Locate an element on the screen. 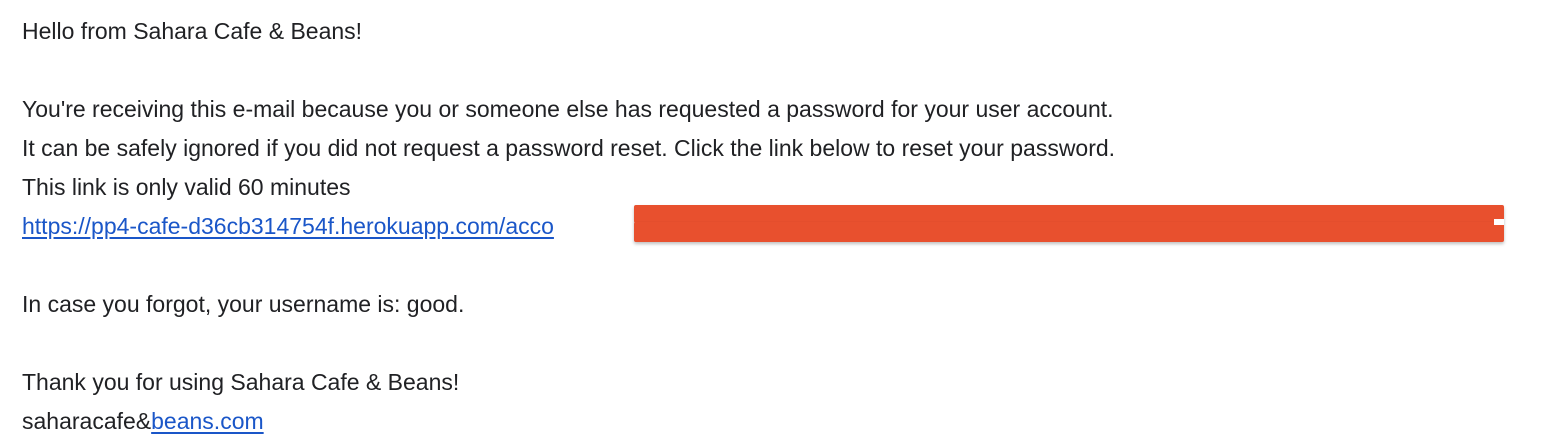 This screenshot has height=446, width=1542. redaction-mark is located at coordinates (1069, 224).